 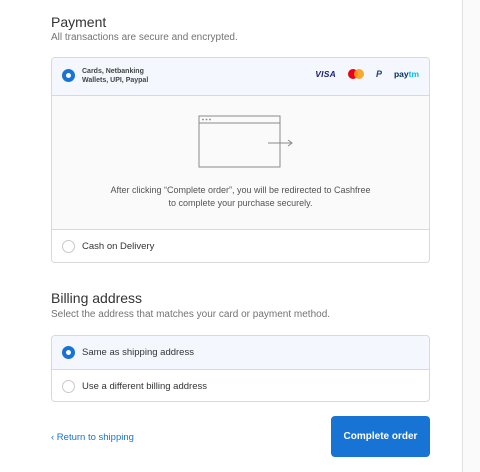 What do you see at coordinates (325, 74) in the screenshot?
I see `visa-logo: VISA` at bounding box center [325, 74].